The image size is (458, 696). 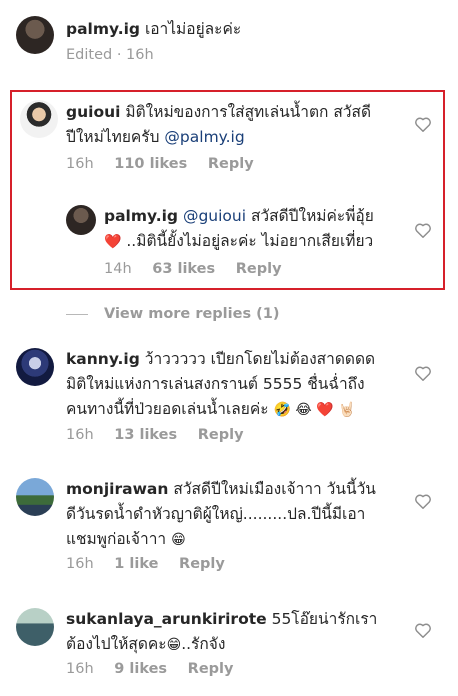 I want to click on likes-count: 63 likes, so click(x=183, y=269).